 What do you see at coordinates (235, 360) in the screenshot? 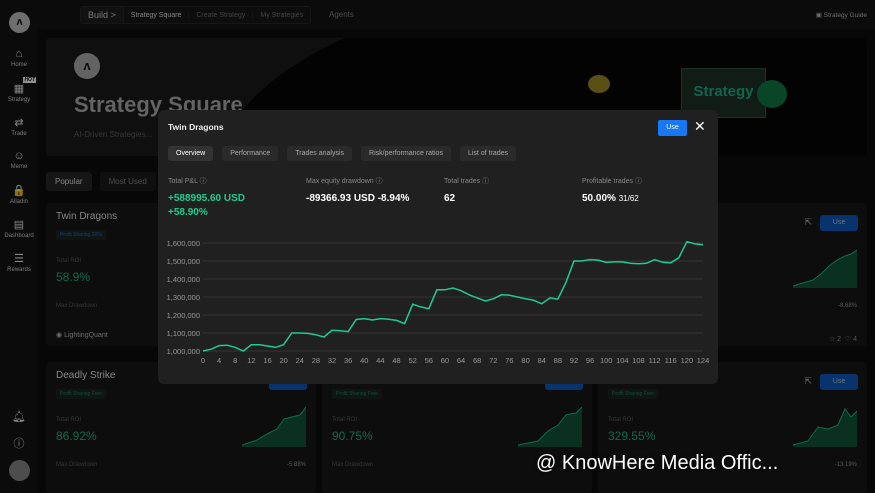
I see `x-tick-label: 8` at bounding box center [235, 360].